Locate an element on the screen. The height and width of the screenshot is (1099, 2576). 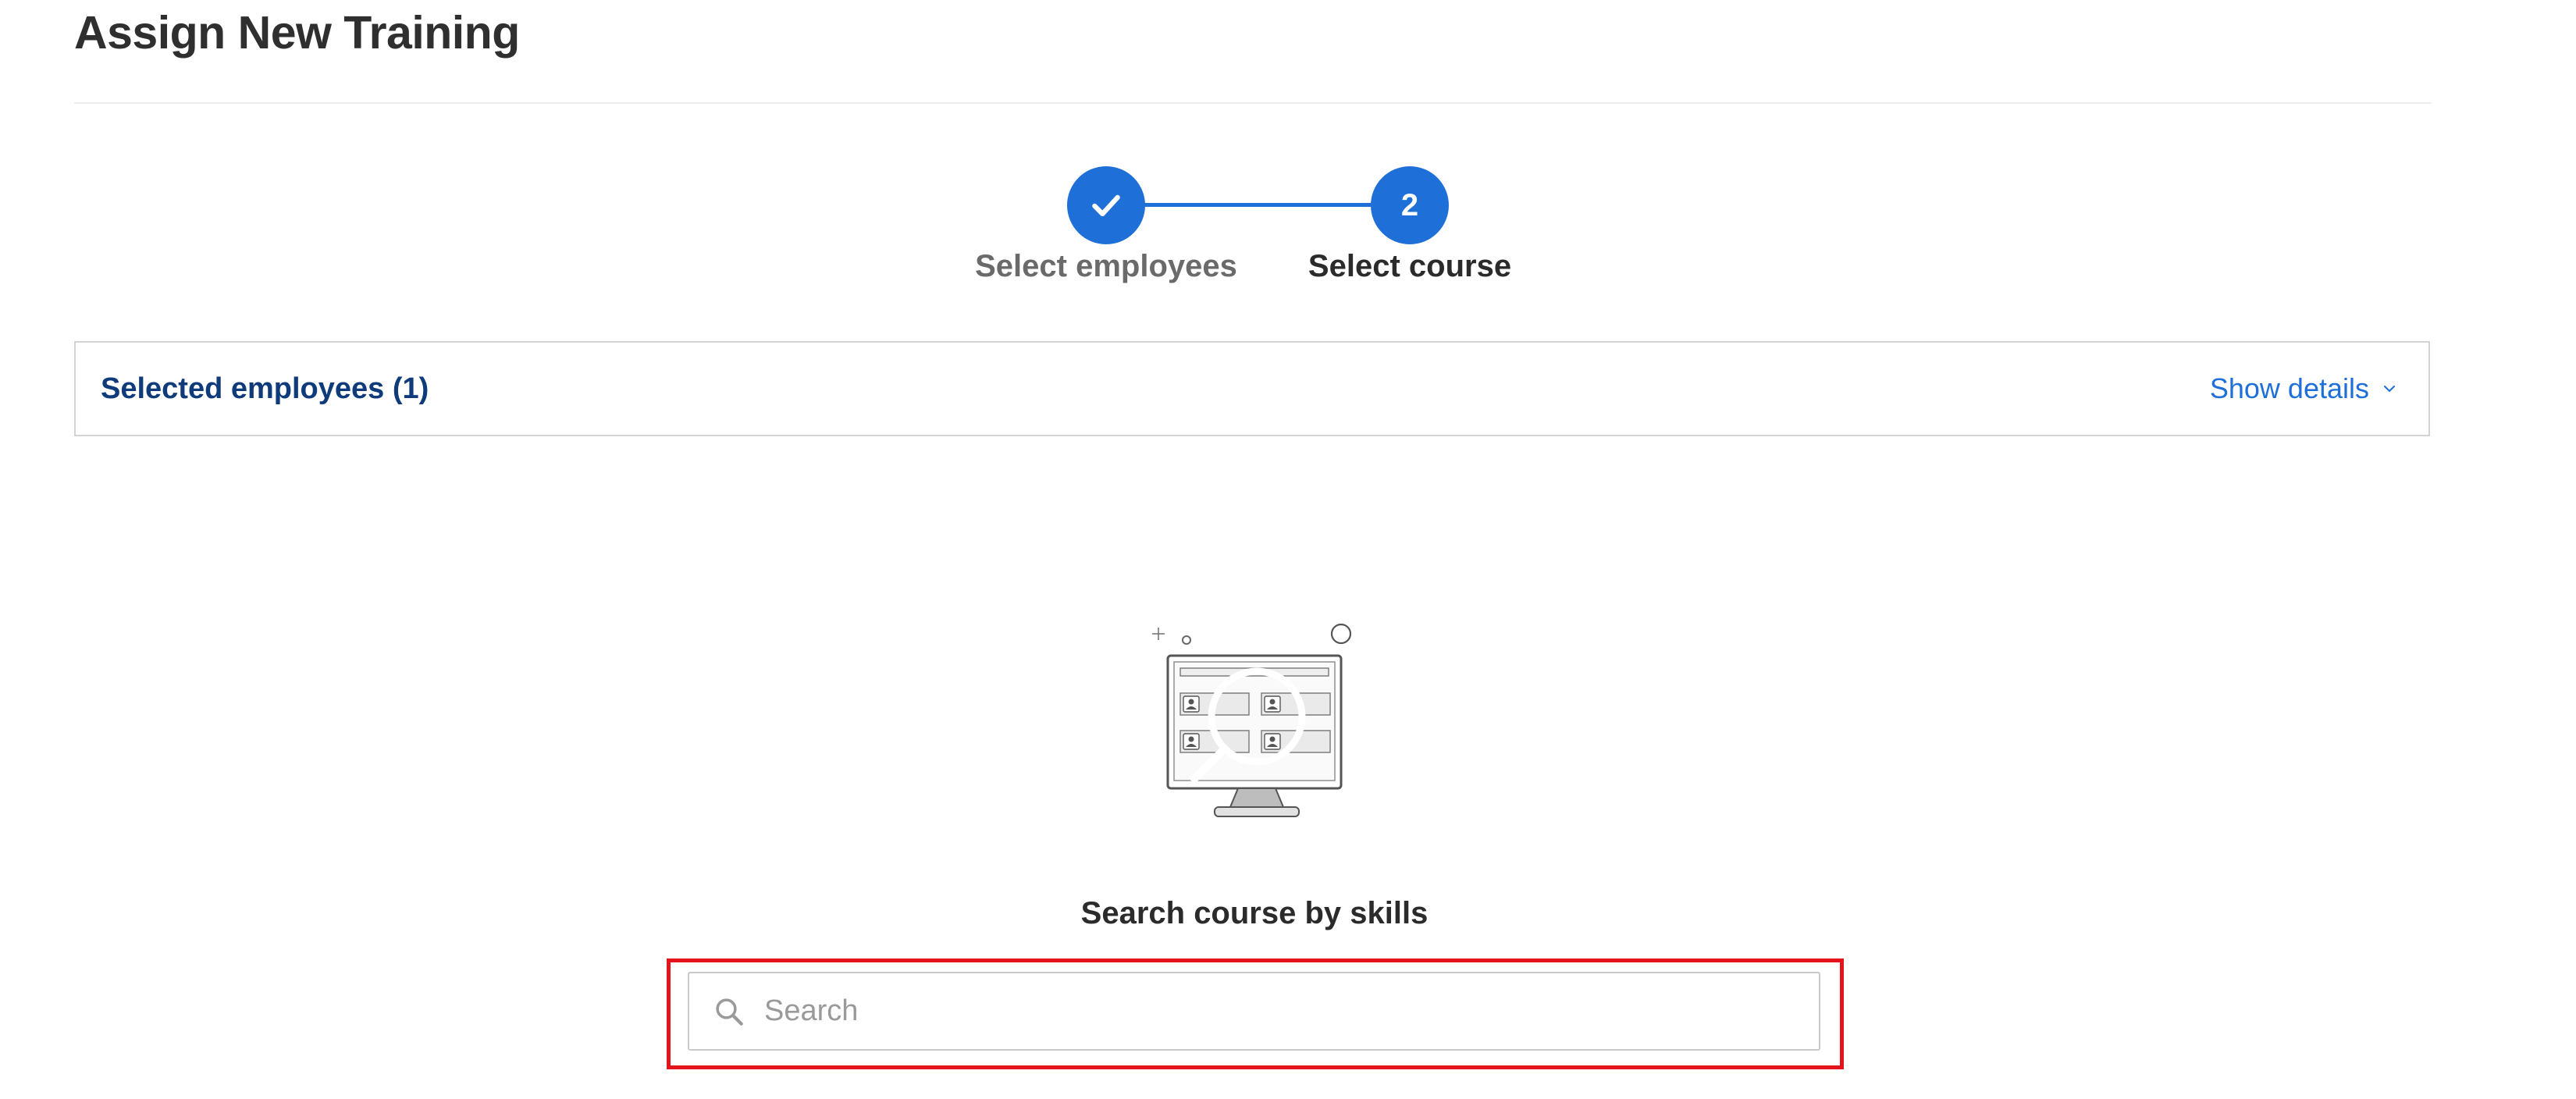
search-box is located at coordinates (1254, 1011).